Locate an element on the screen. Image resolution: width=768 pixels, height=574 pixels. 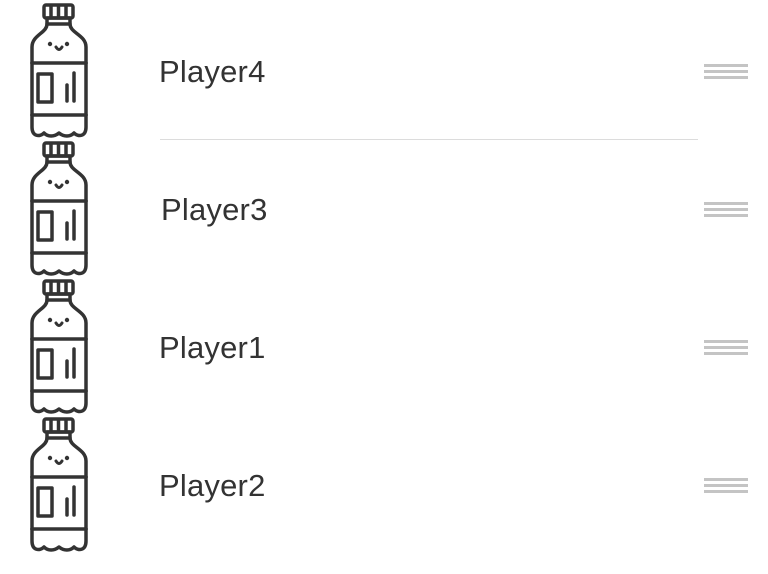
player-name: Player3 is located at coordinates (214, 209).